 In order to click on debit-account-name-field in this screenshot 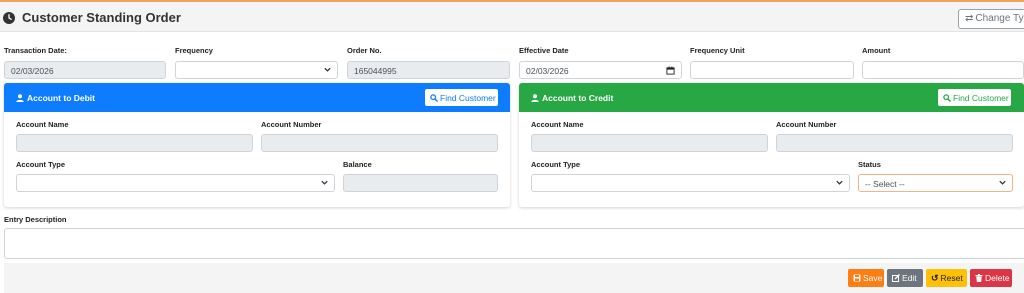, I will do `click(134, 143)`.